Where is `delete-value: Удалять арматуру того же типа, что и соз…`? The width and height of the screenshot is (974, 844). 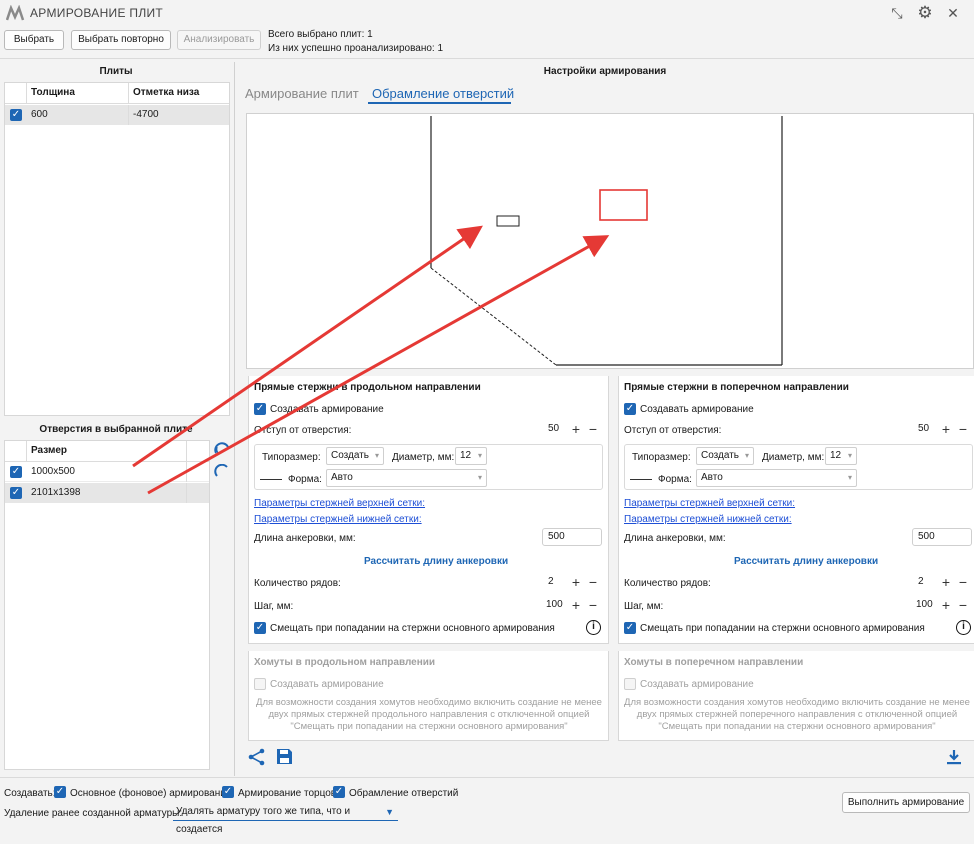
delete-value: Удалять арматуру того же типа, что и соз… is located at coordinates (263, 820).